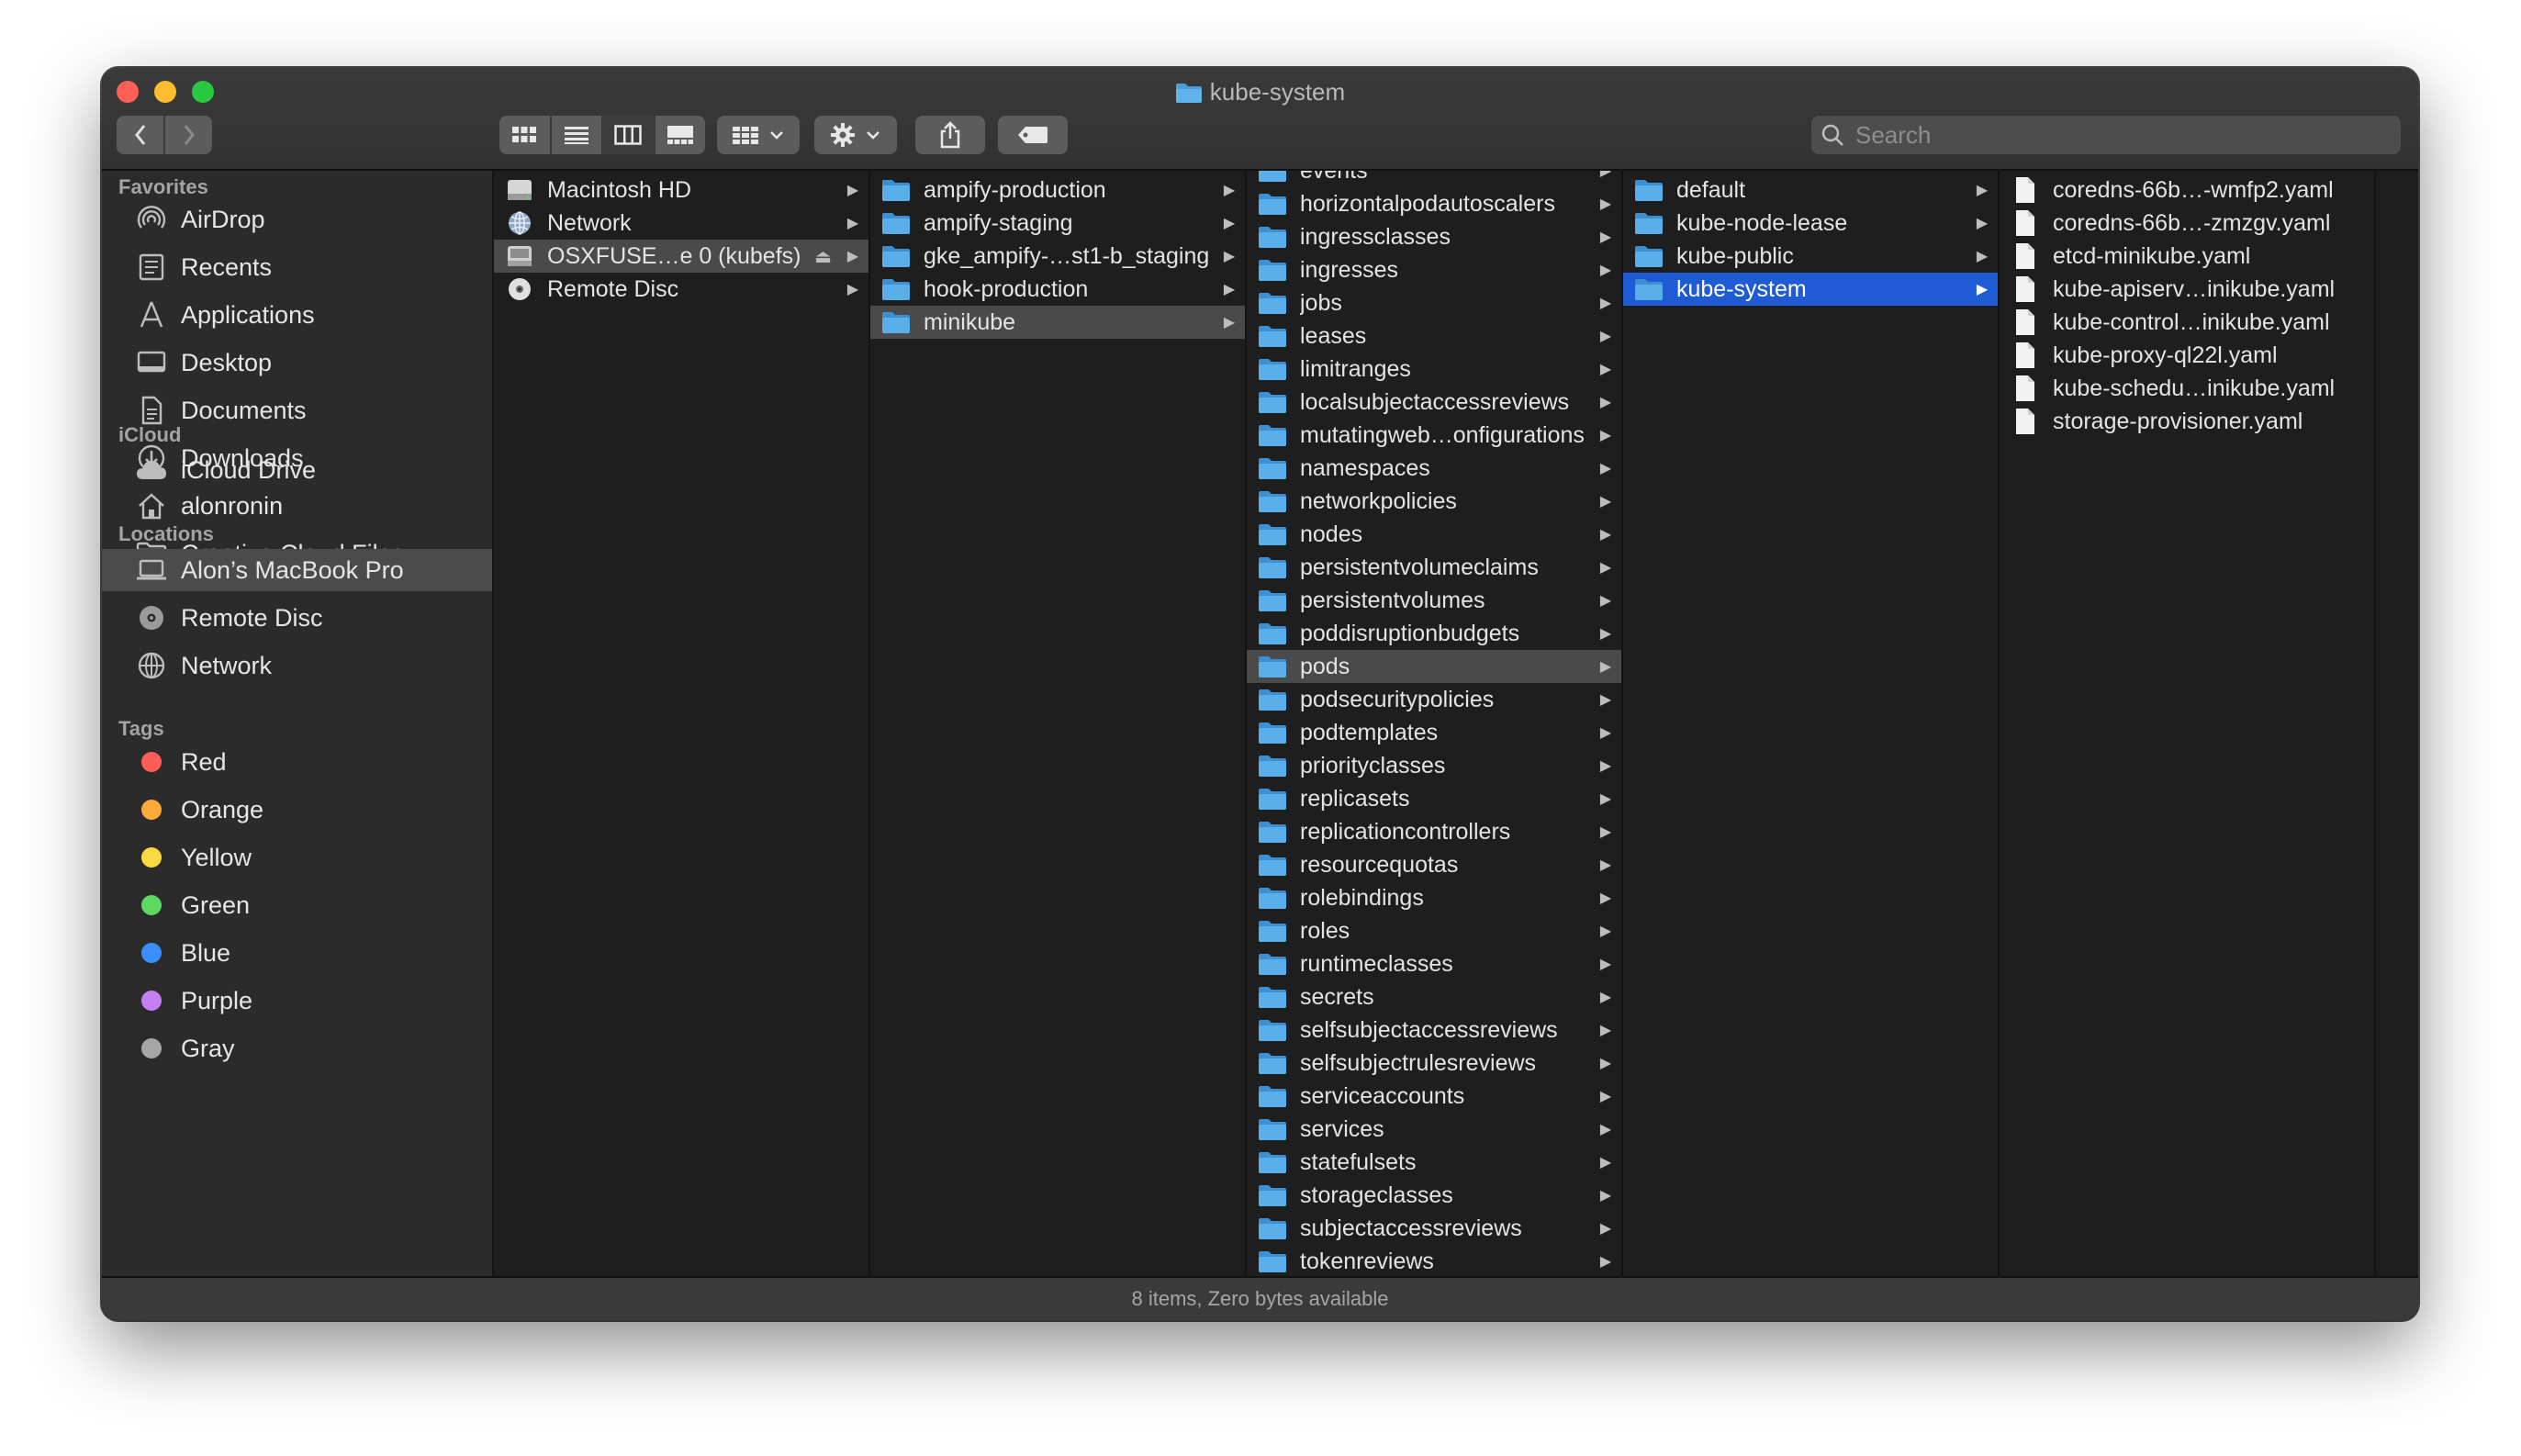  Describe the element at coordinates (823, 256) in the screenshot. I see `eject-icon: ⏏` at that location.